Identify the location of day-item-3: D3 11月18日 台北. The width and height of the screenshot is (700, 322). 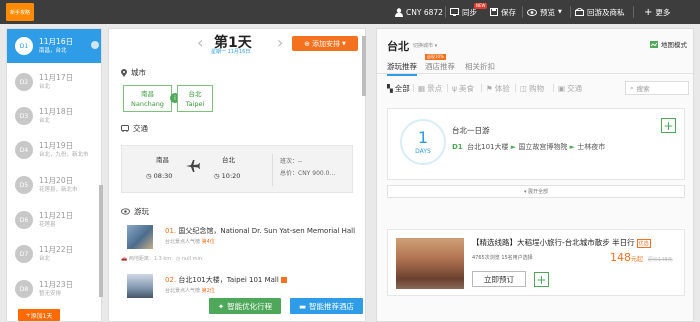
(54, 116).